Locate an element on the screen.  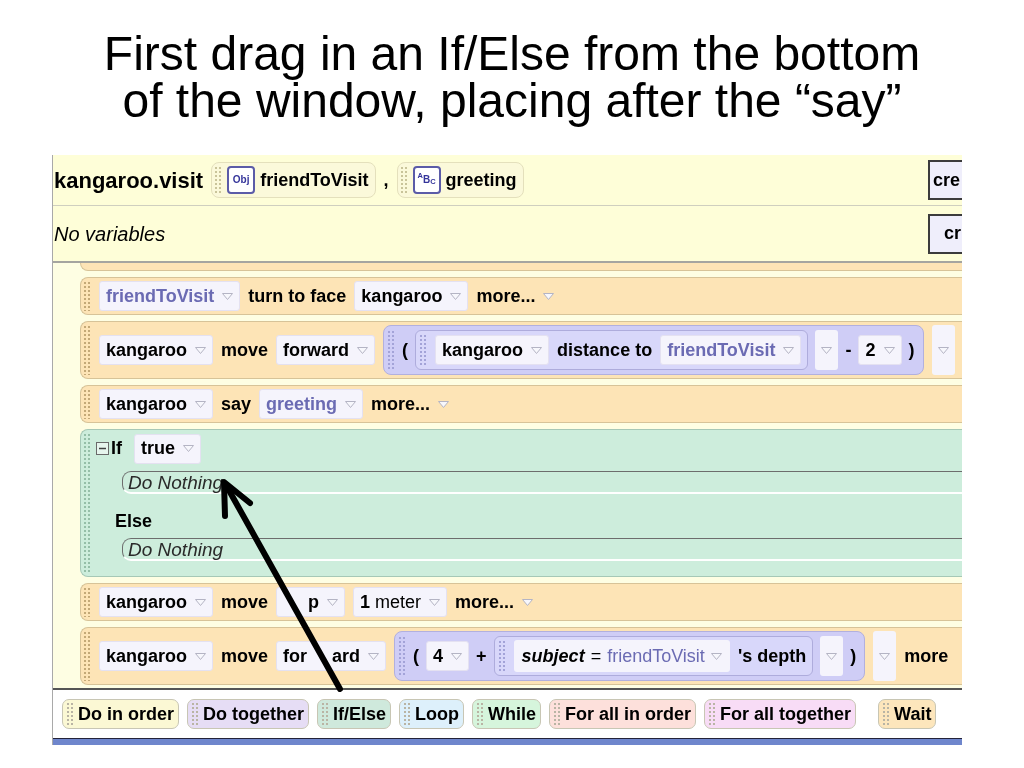
parameter-tile: Obj friendToVisit is located at coordinates (293, 180).